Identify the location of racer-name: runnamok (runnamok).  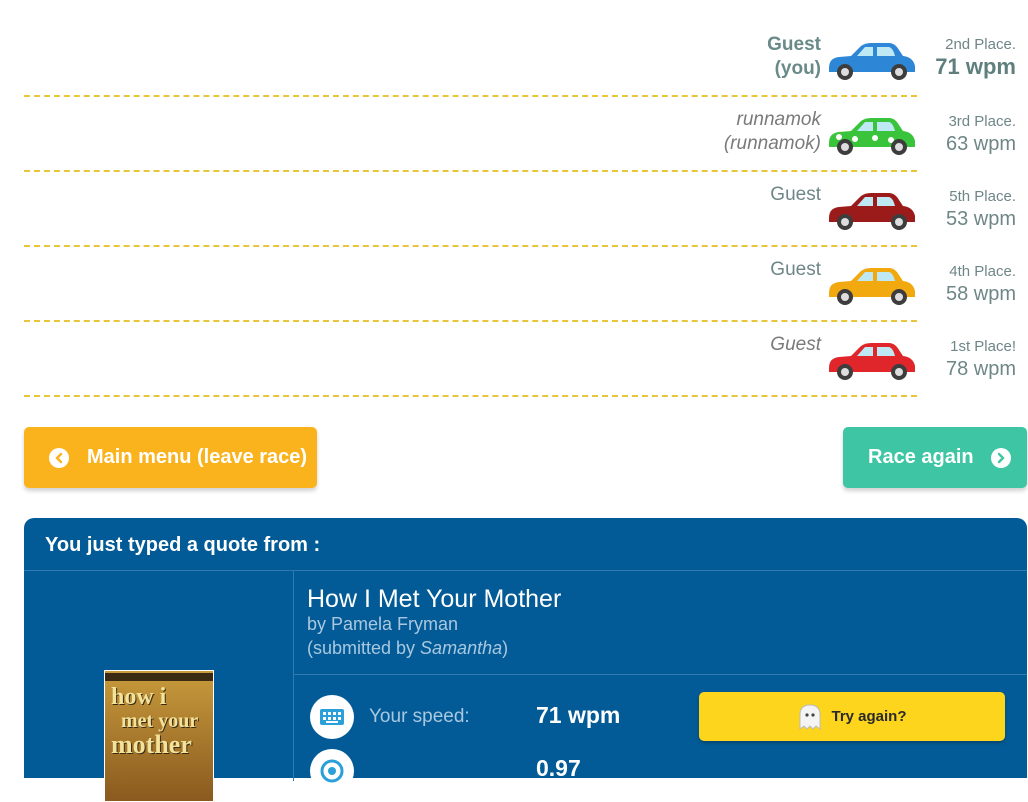
(772, 131).